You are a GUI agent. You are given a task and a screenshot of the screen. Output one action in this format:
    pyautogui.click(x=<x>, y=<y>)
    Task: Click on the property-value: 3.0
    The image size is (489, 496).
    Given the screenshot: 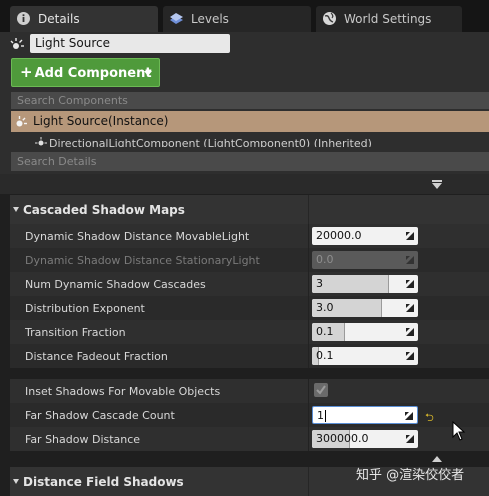 What is the action you would take?
    pyautogui.click(x=325, y=307)
    